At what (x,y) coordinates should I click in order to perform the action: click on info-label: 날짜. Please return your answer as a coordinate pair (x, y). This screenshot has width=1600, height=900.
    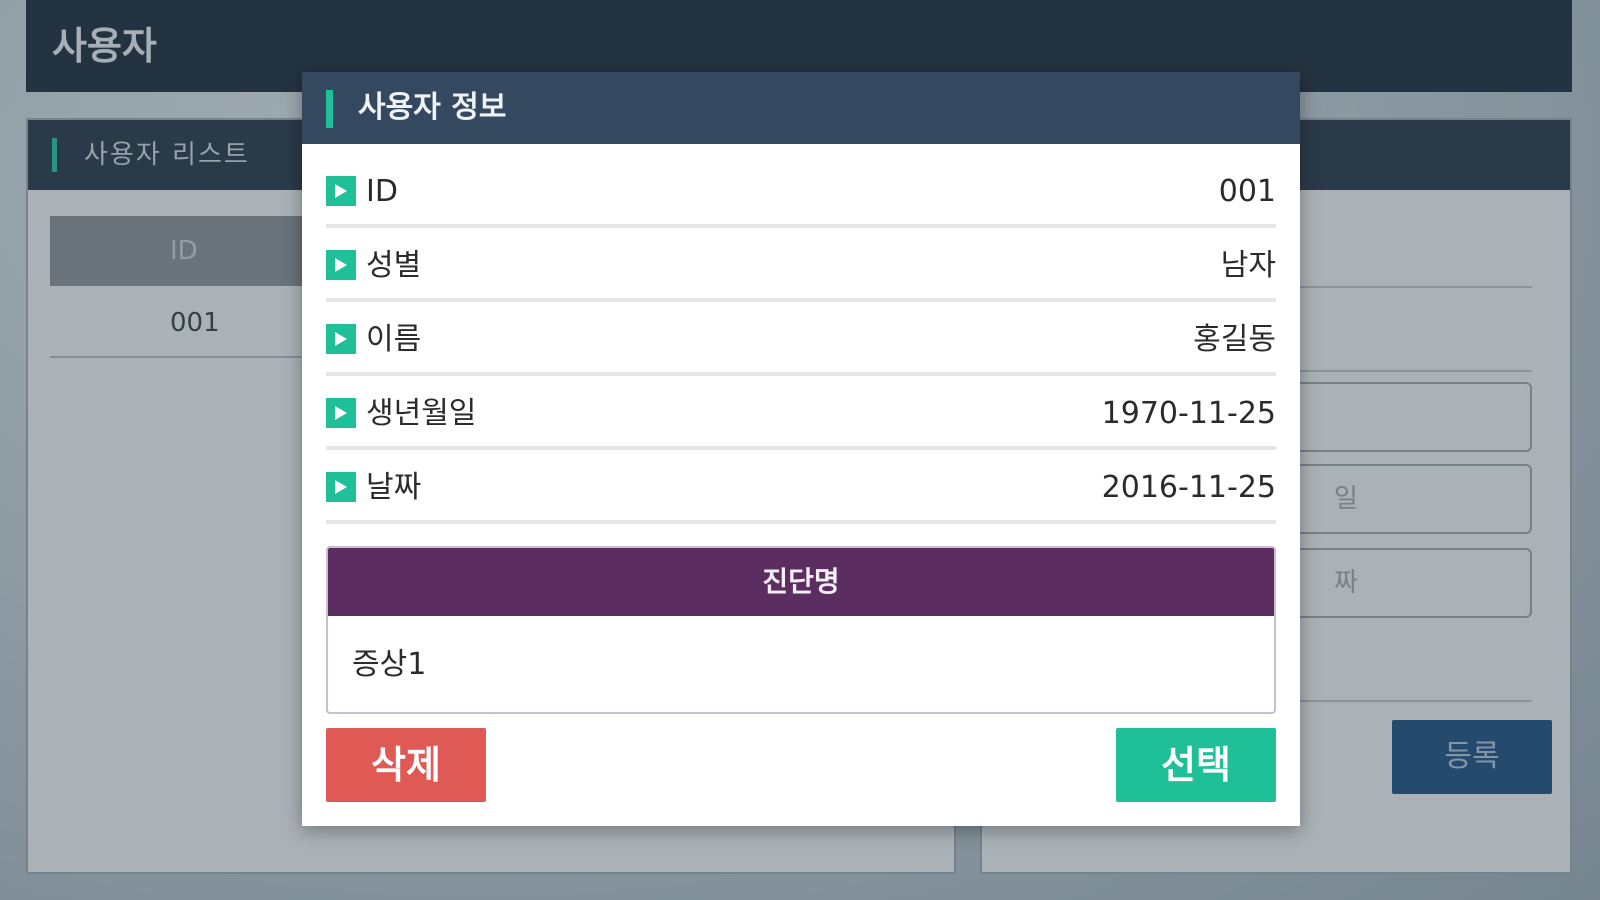
    Looking at the image, I should click on (394, 487).